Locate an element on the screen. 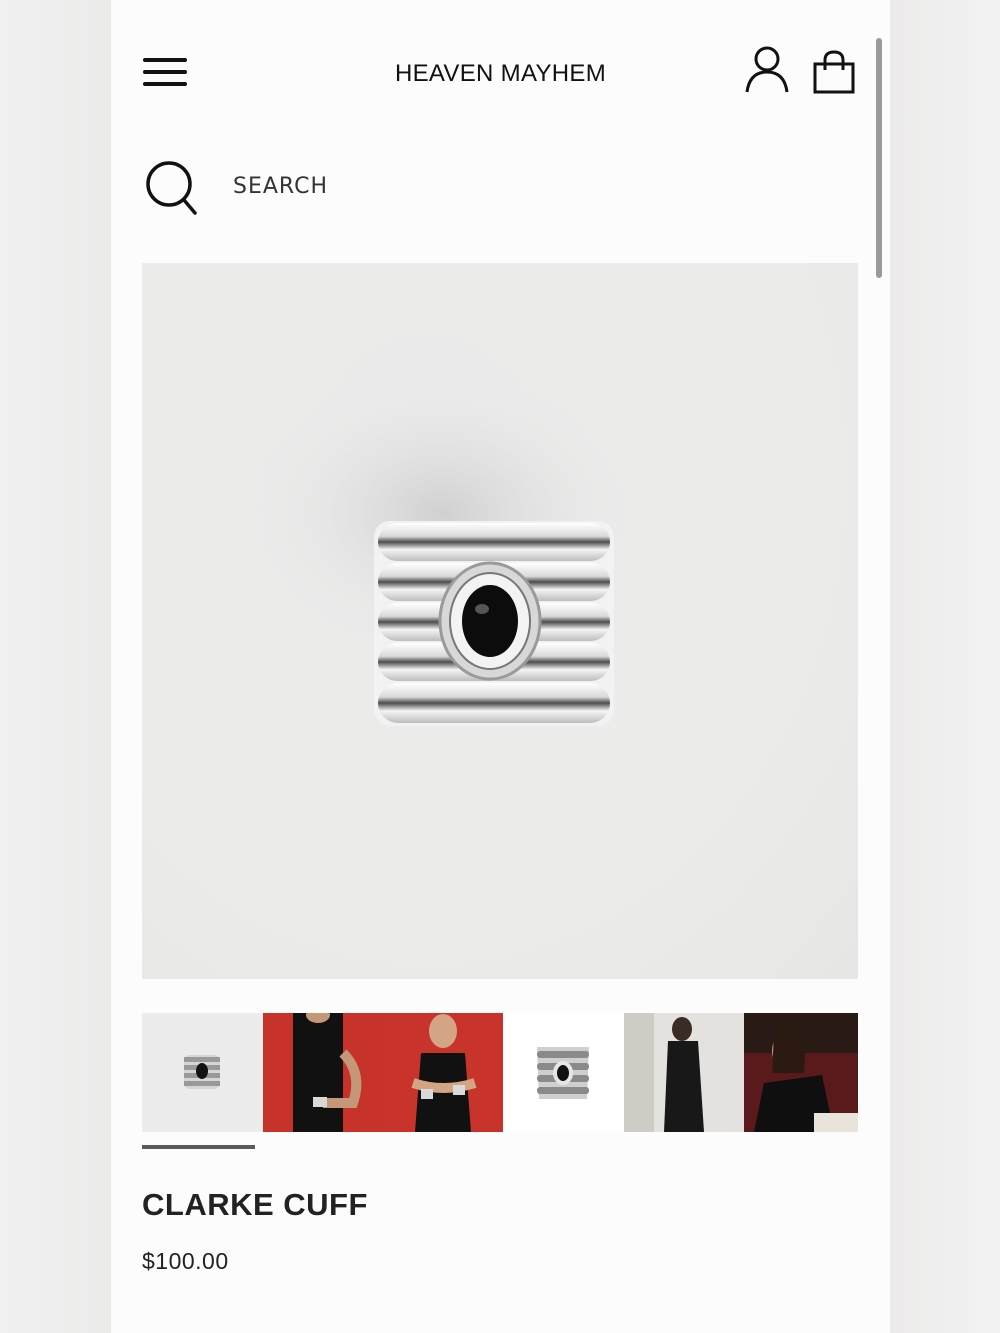 The width and height of the screenshot is (1000, 1333). cuff-image is located at coordinates (442, 549).